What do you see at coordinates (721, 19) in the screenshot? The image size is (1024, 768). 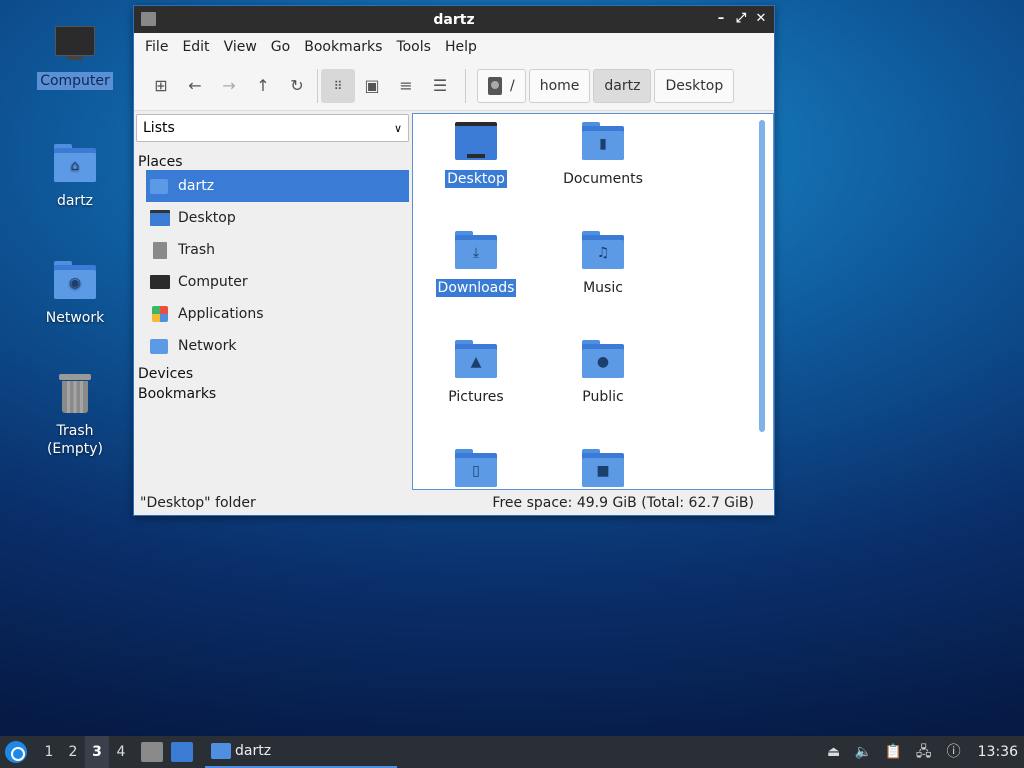 I see `minimize-icon: –` at bounding box center [721, 19].